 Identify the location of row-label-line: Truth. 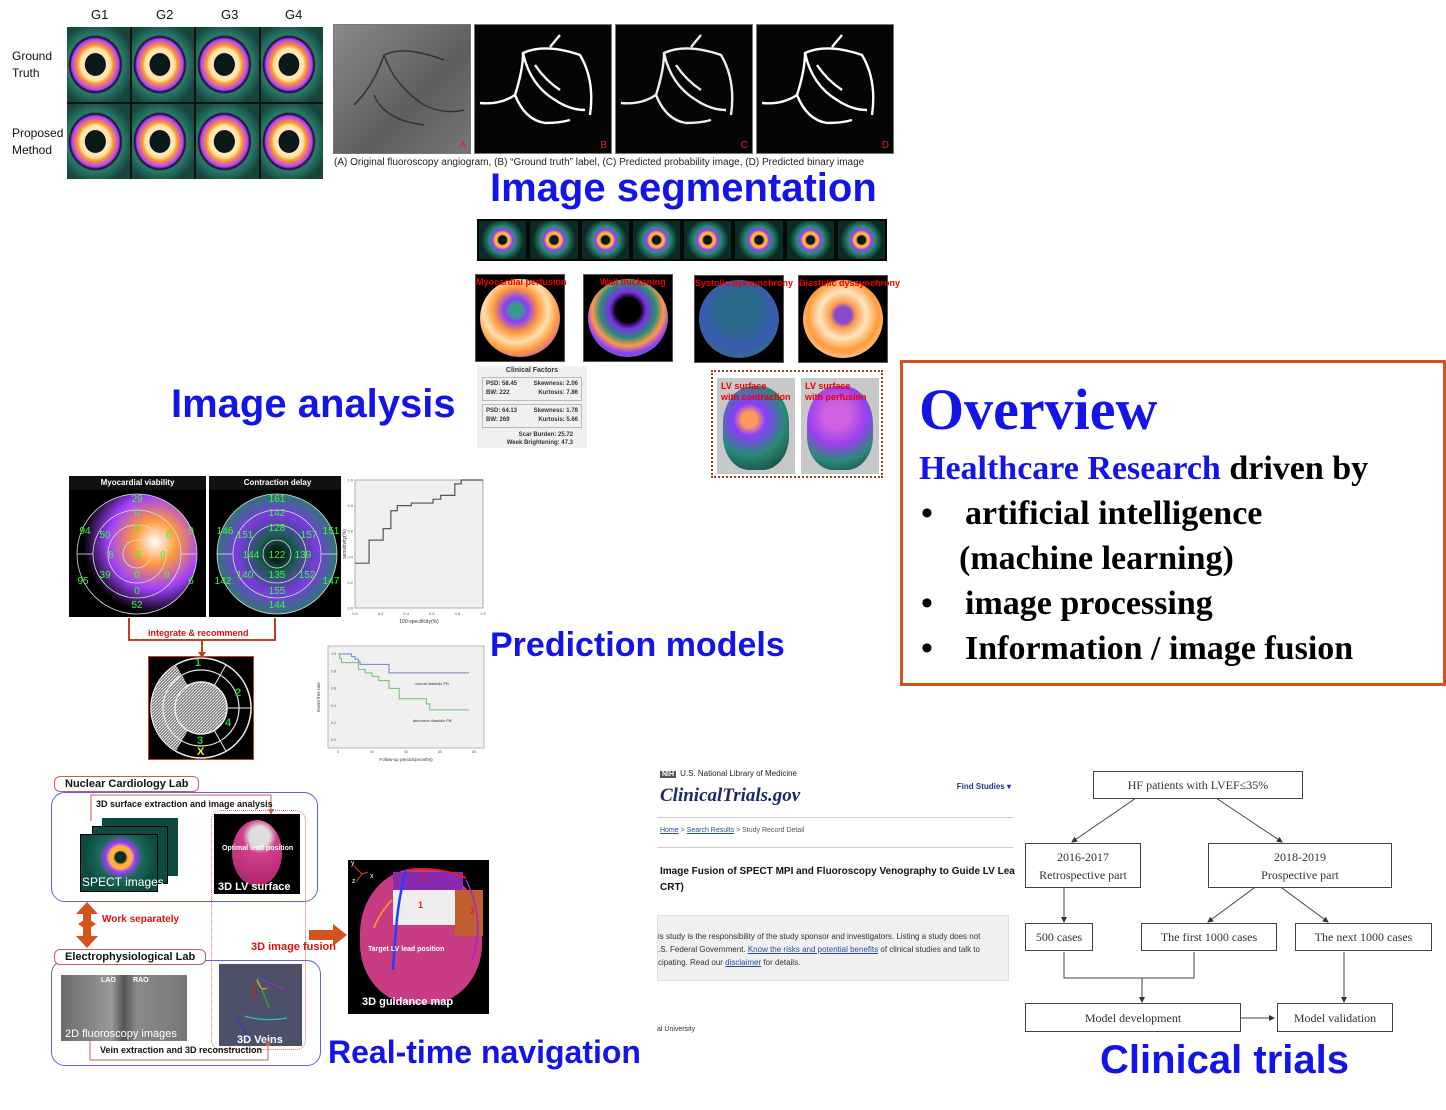
(26, 73).